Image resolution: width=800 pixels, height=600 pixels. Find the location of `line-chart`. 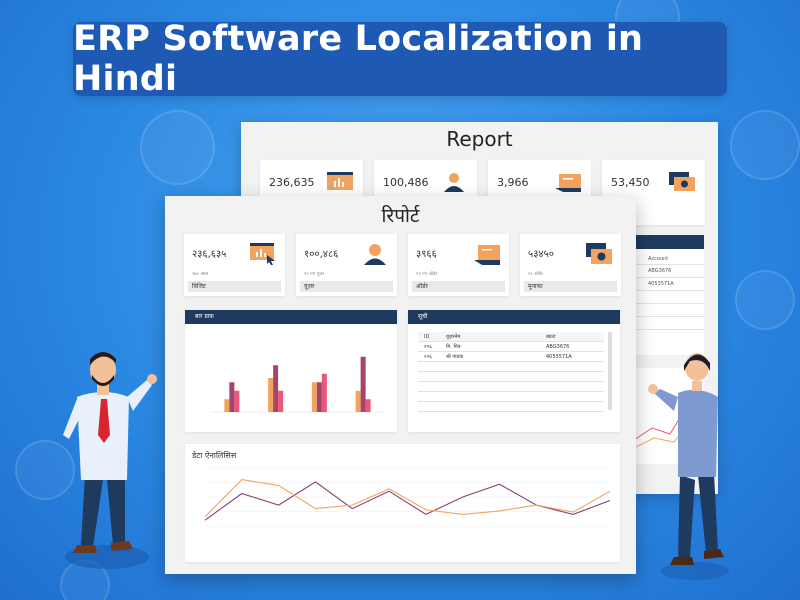

line-chart is located at coordinates (407, 497).